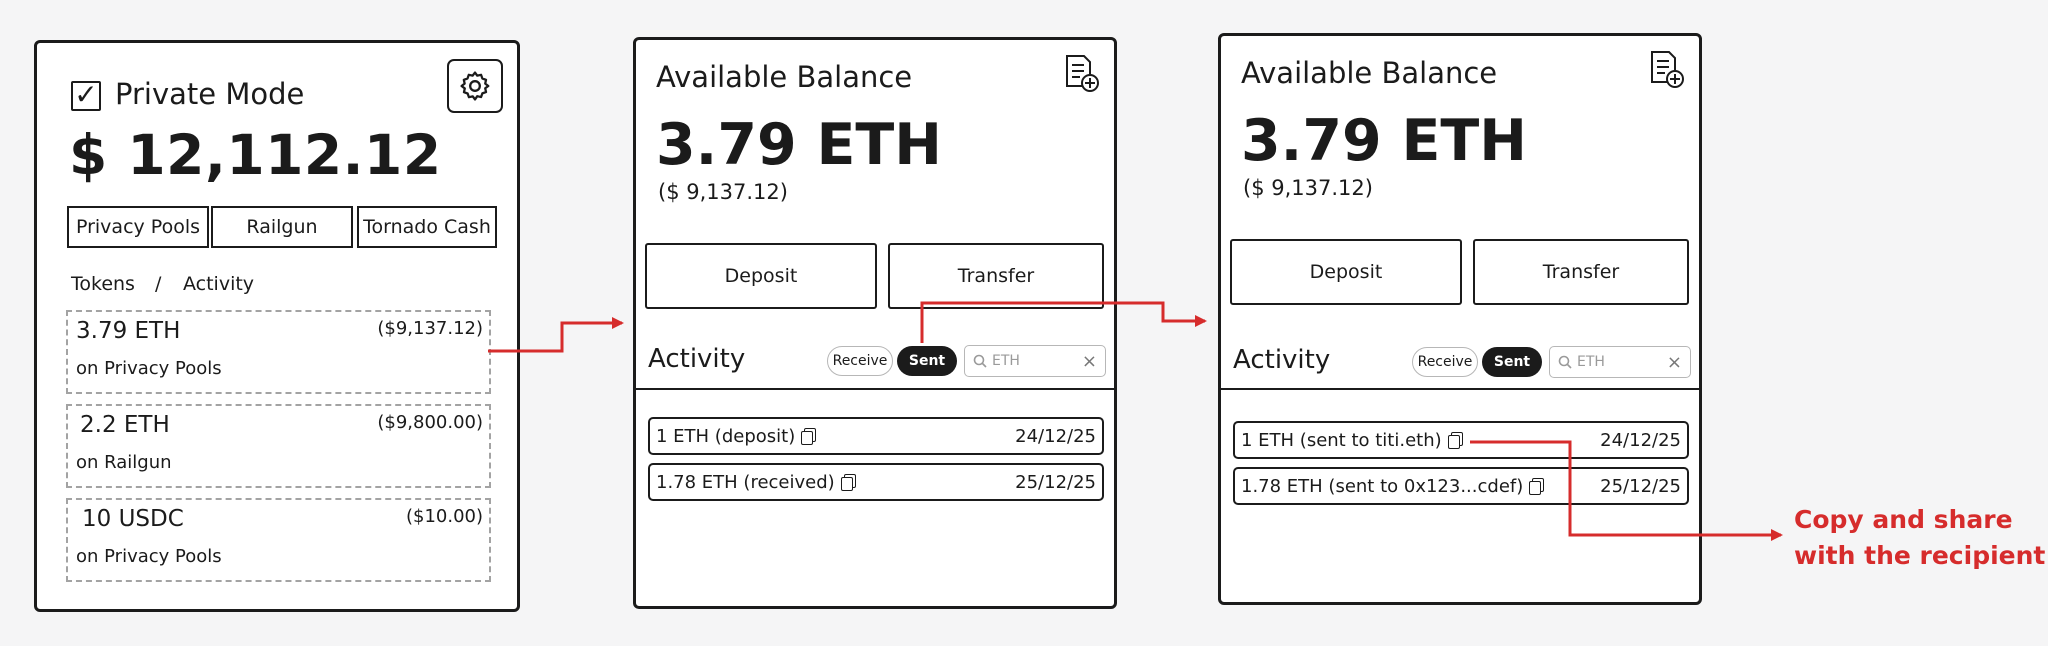  What do you see at coordinates (124, 462) in the screenshot?
I see `token-location: on Railgun` at bounding box center [124, 462].